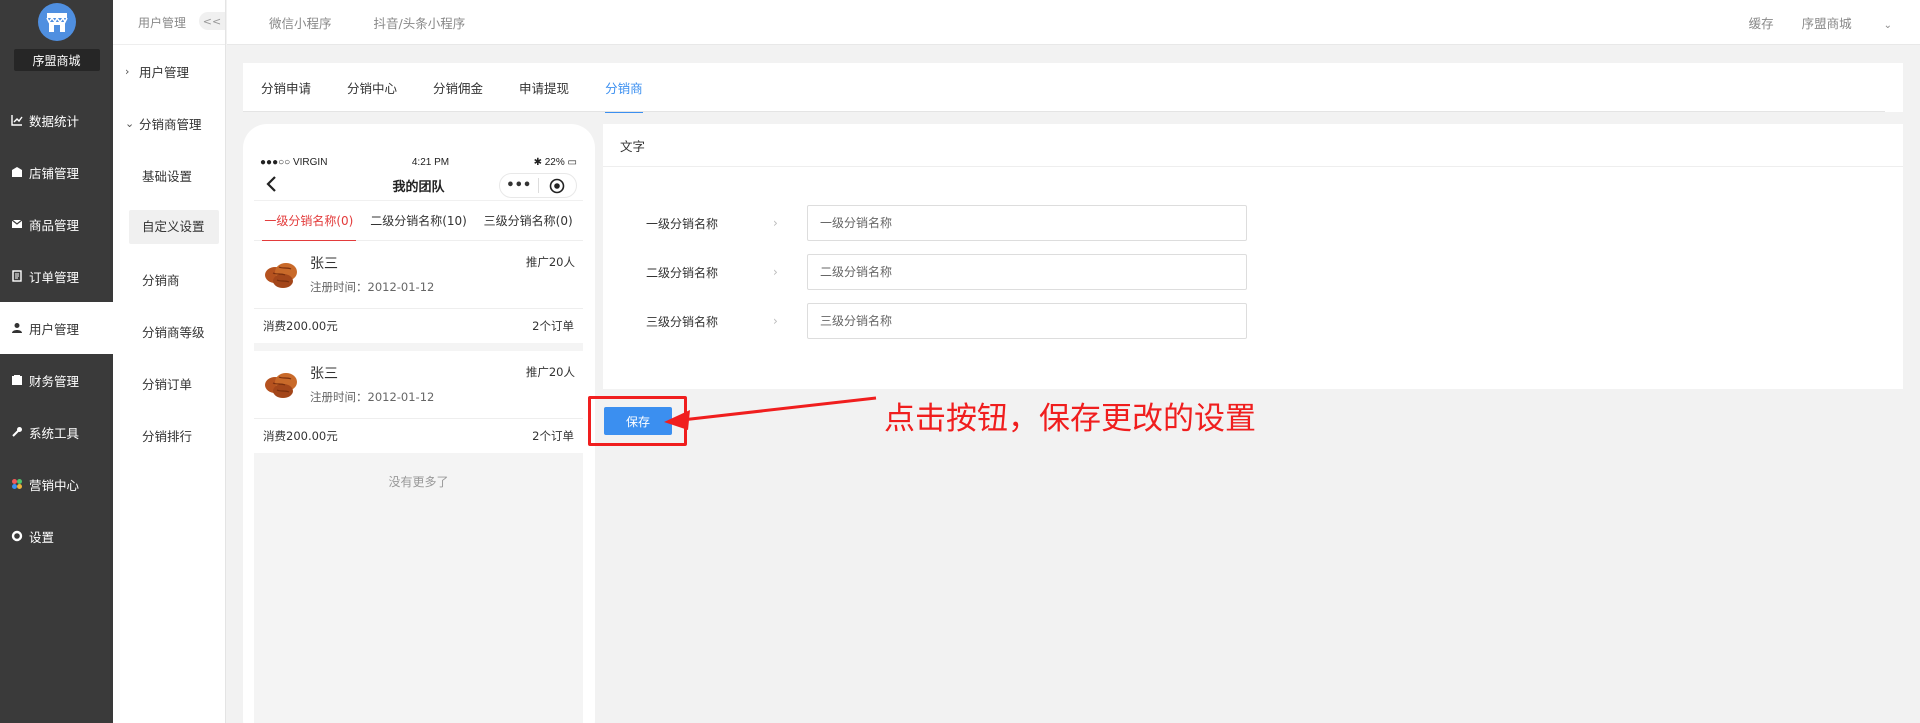 The width and height of the screenshot is (1920, 723). I want to click on gear-icon, so click(17, 536).